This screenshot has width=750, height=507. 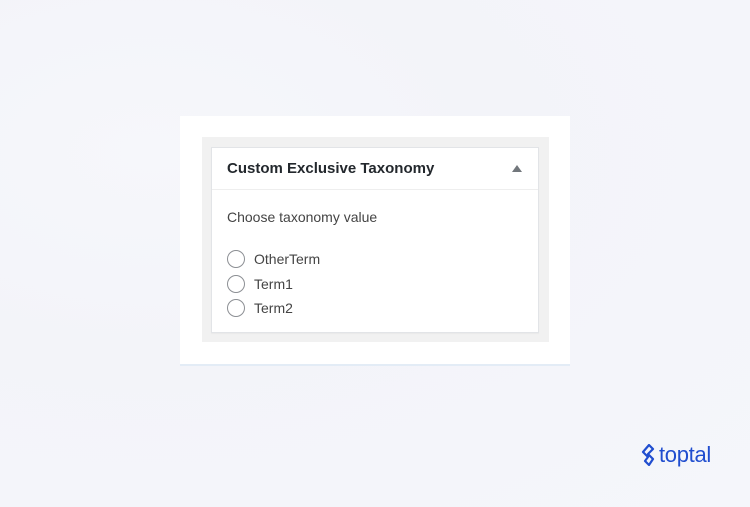 I want to click on option-label: OtherTerm, so click(x=287, y=259).